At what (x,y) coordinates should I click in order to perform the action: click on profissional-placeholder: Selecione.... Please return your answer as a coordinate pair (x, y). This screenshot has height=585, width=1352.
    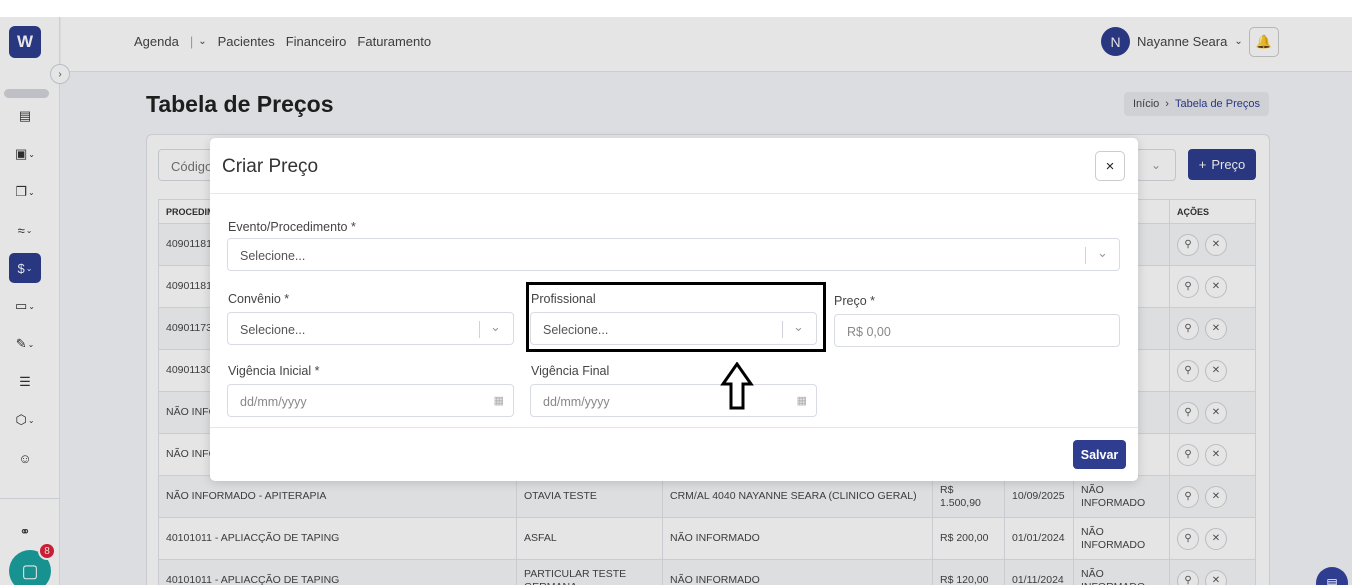
    Looking at the image, I should click on (576, 330).